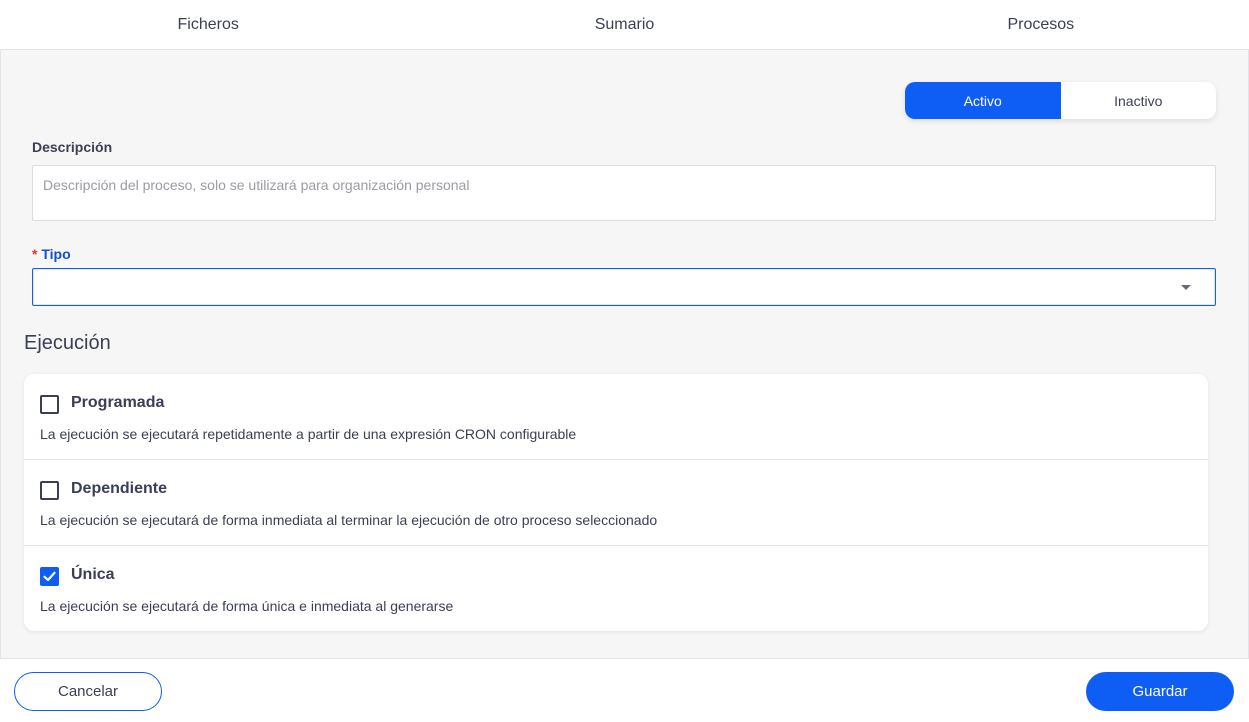 The image size is (1249, 722). What do you see at coordinates (624, 287) in the screenshot?
I see `tipo-select` at bounding box center [624, 287].